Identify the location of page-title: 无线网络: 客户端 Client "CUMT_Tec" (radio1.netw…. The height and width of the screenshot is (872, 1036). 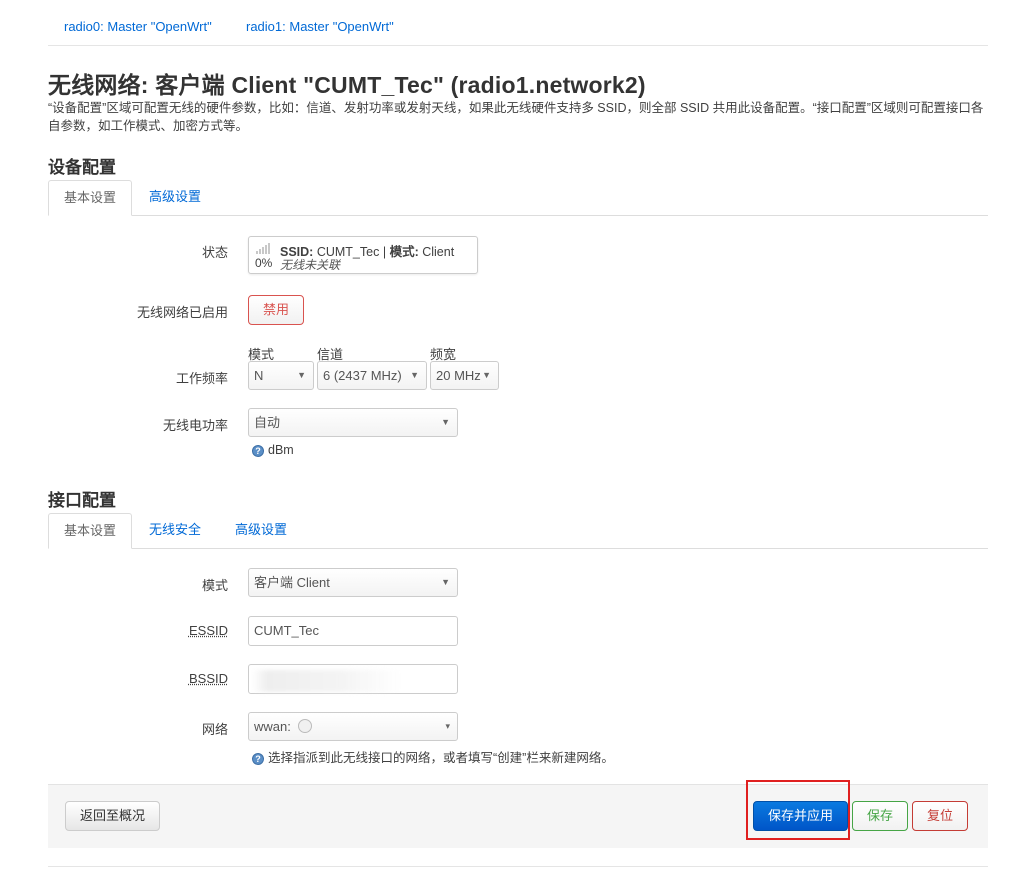
(347, 85).